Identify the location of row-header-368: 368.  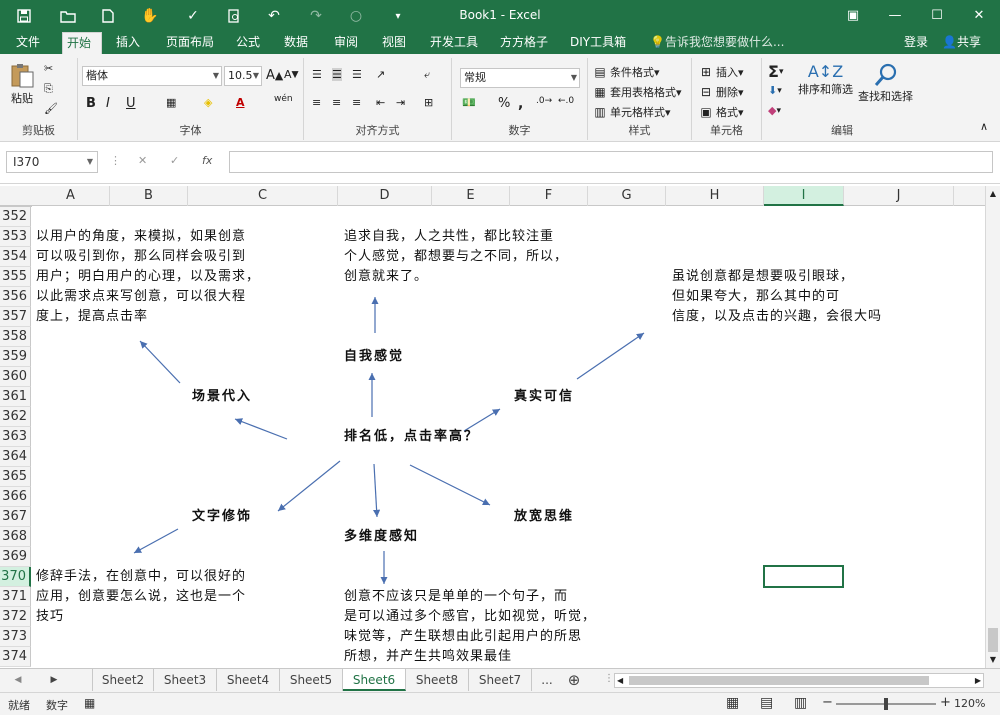
(15, 537).